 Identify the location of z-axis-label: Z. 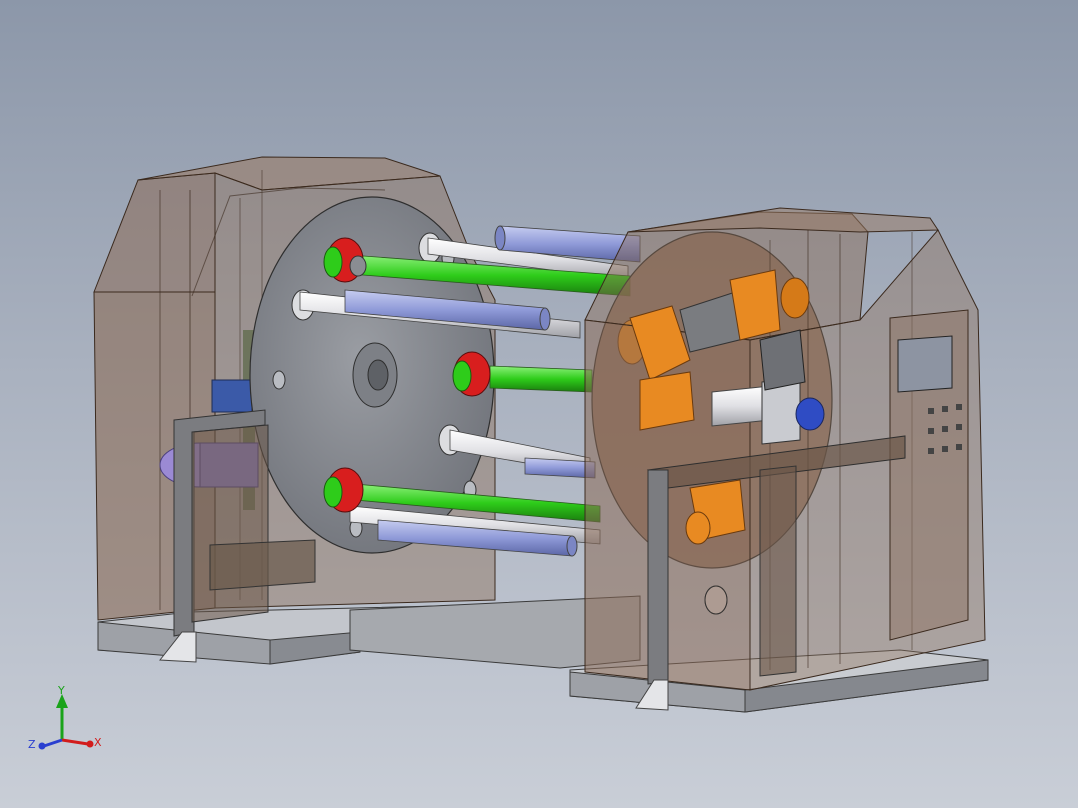
(32, 744).